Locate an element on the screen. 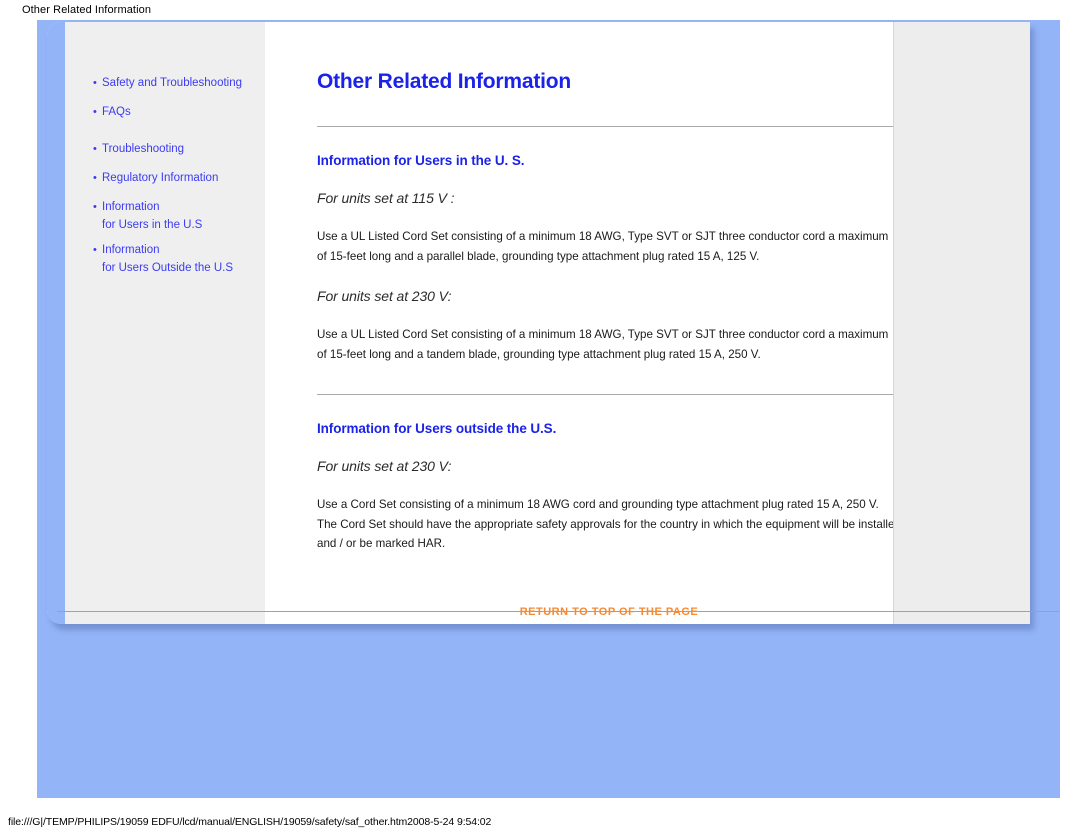 The height and width of the screenshot is (834, 1080). sidebar-item-information-users-in-us: • Information is located at coordinates (182, 207).